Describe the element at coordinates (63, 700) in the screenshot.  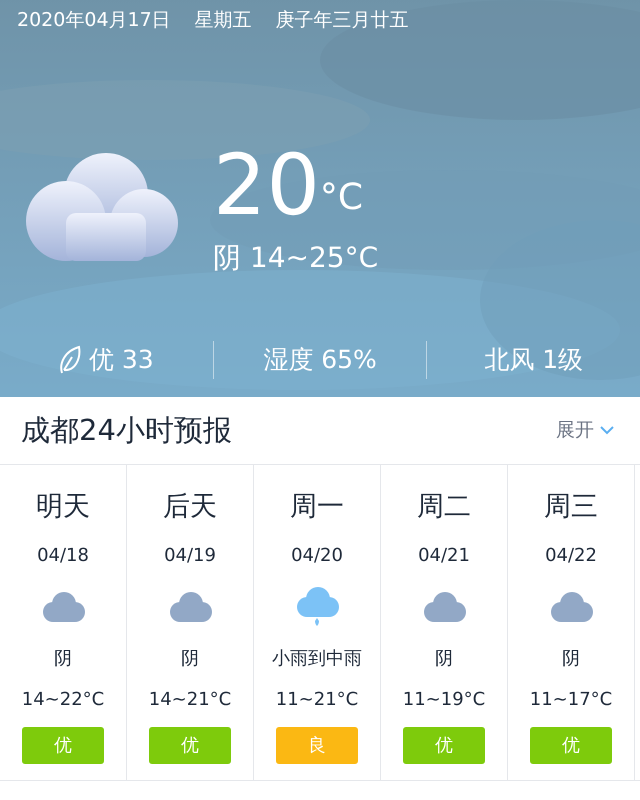
I see `temperature-range: 14~22°C` at that location.